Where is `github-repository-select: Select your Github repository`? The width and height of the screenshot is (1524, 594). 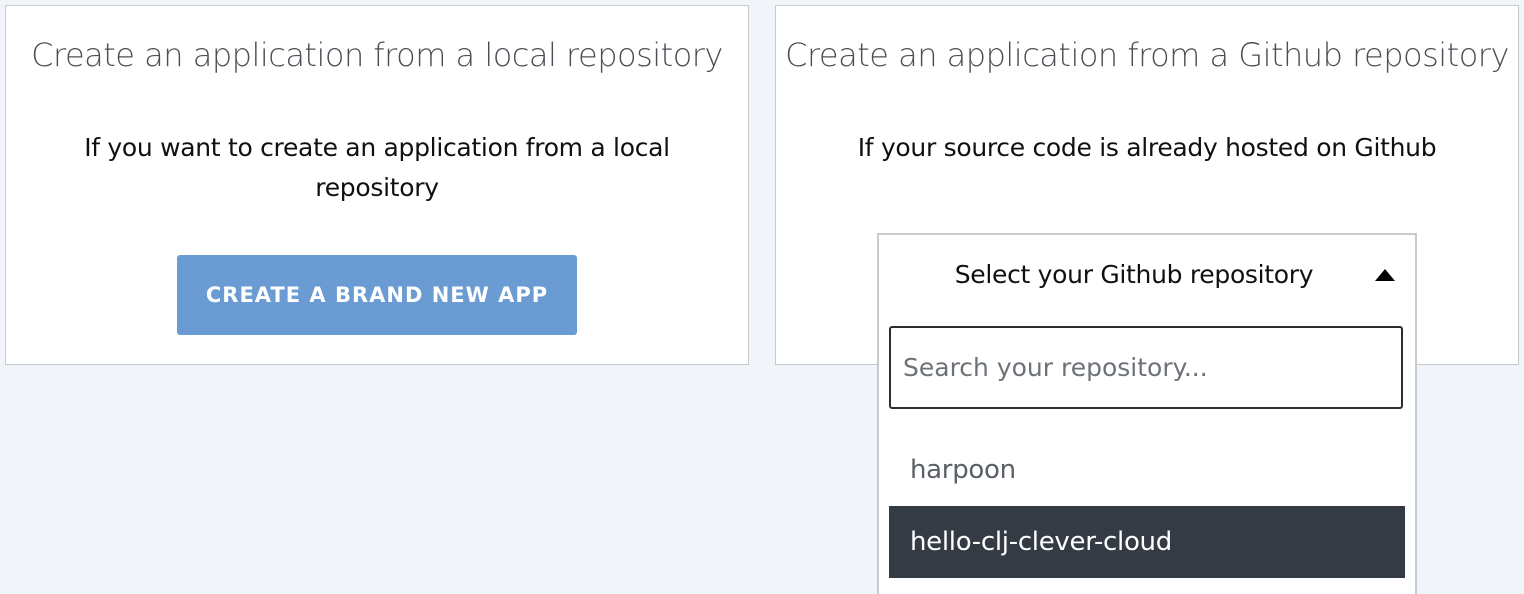
github-repository-select: Select your Github repository is located at coordinates (1147, 275).